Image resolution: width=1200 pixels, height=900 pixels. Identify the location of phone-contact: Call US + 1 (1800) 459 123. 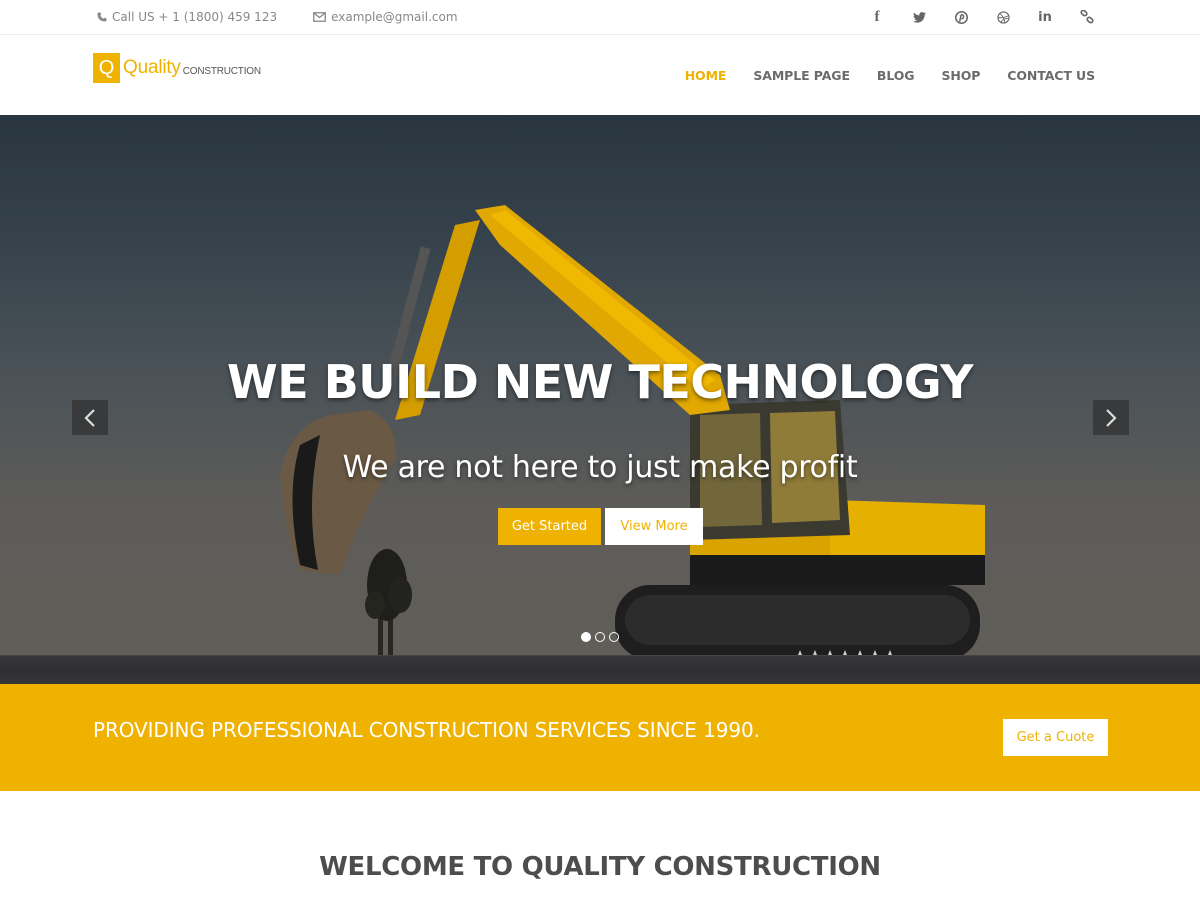
(187, 17).